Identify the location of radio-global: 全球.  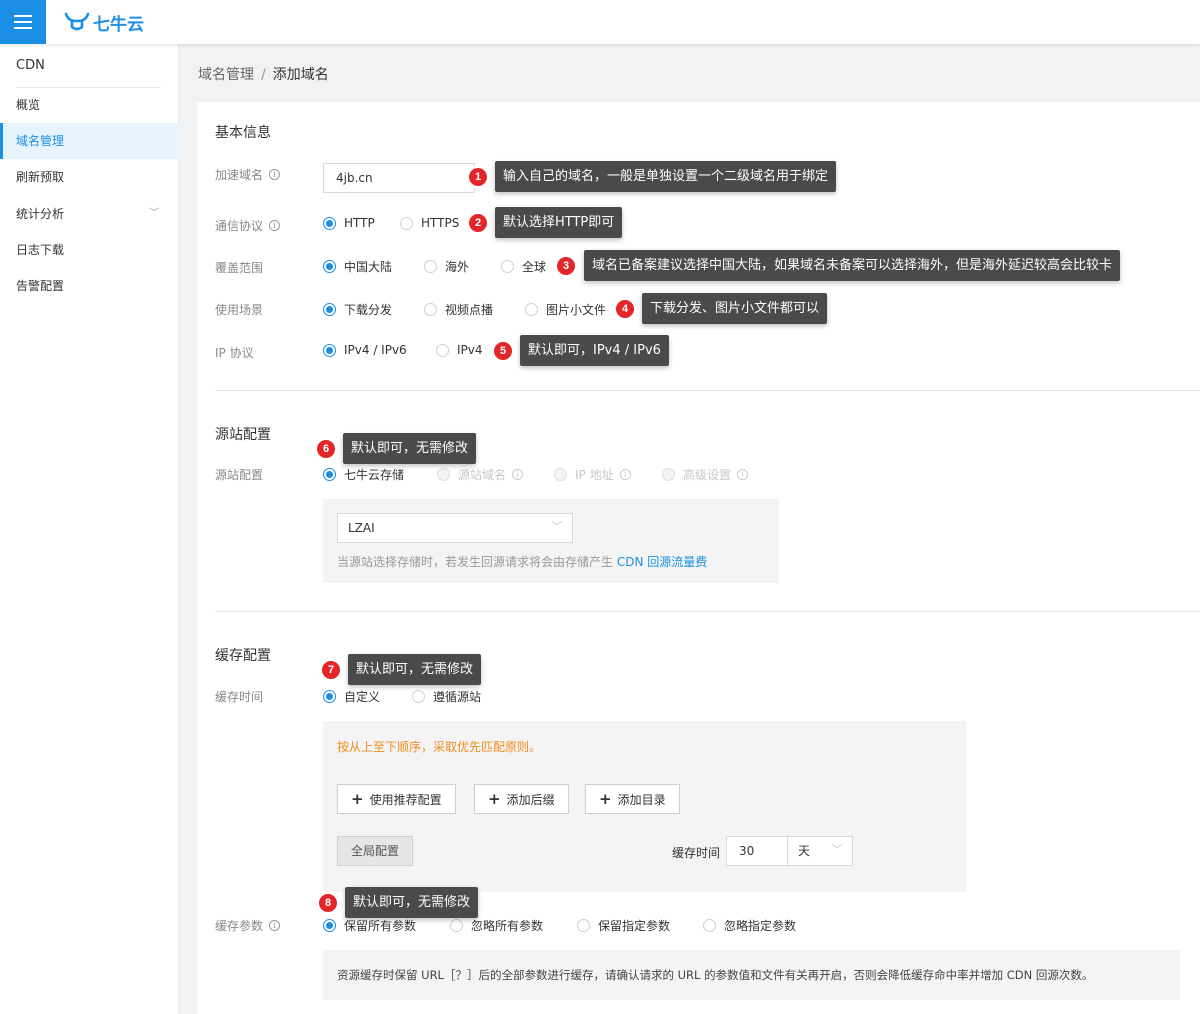
(523, 266).